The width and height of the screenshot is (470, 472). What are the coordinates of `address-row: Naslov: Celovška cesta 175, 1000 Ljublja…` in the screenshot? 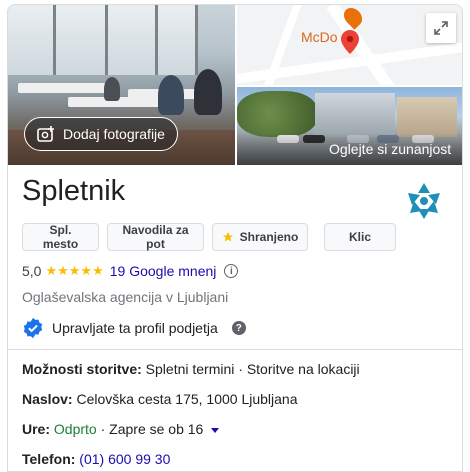 It's located at (160, 399).